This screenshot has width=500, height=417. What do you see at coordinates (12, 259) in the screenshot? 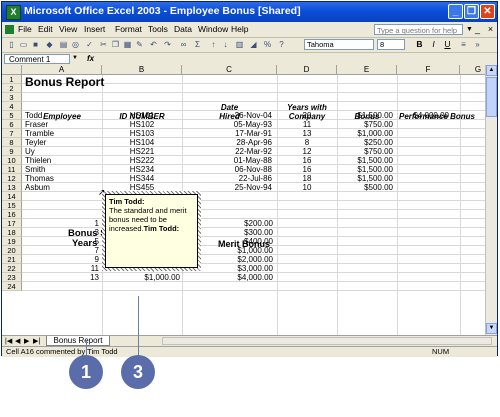
I see `row-header: 21` at bounding box center [12, 259].